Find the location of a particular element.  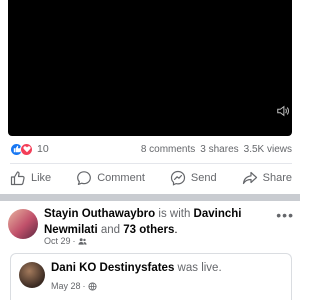

feed-separator is located at coordinates (150, 197).